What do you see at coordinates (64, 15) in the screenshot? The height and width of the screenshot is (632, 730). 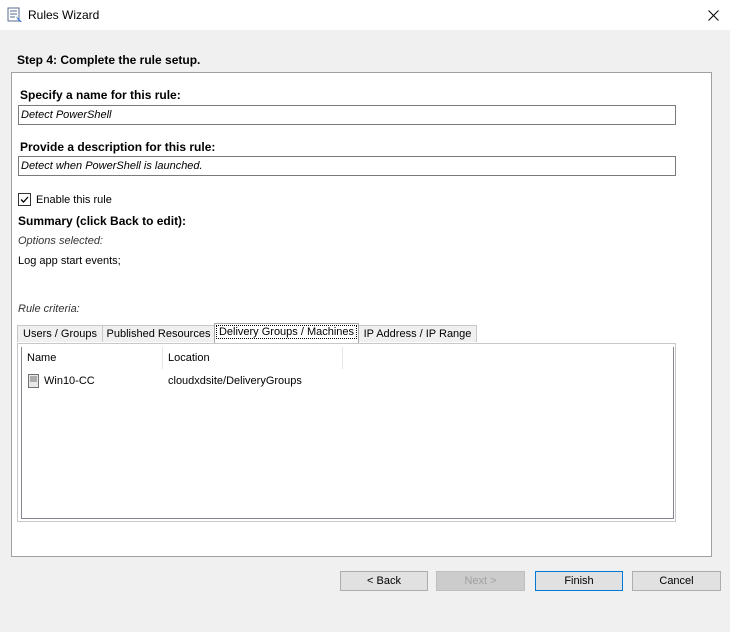 I see `window-title: Rules Wizard` at bounding box center [64, 15].